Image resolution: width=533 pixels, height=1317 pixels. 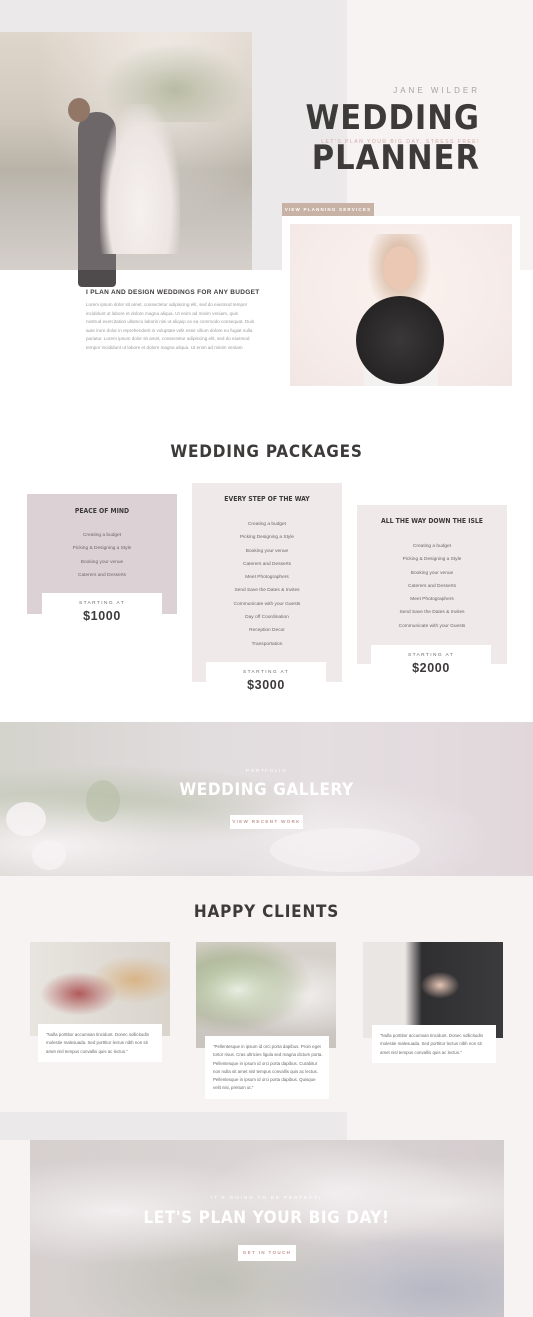 I want to click on package-name: EVERY STEP OF THE WAY, so click(x=267, y=499).